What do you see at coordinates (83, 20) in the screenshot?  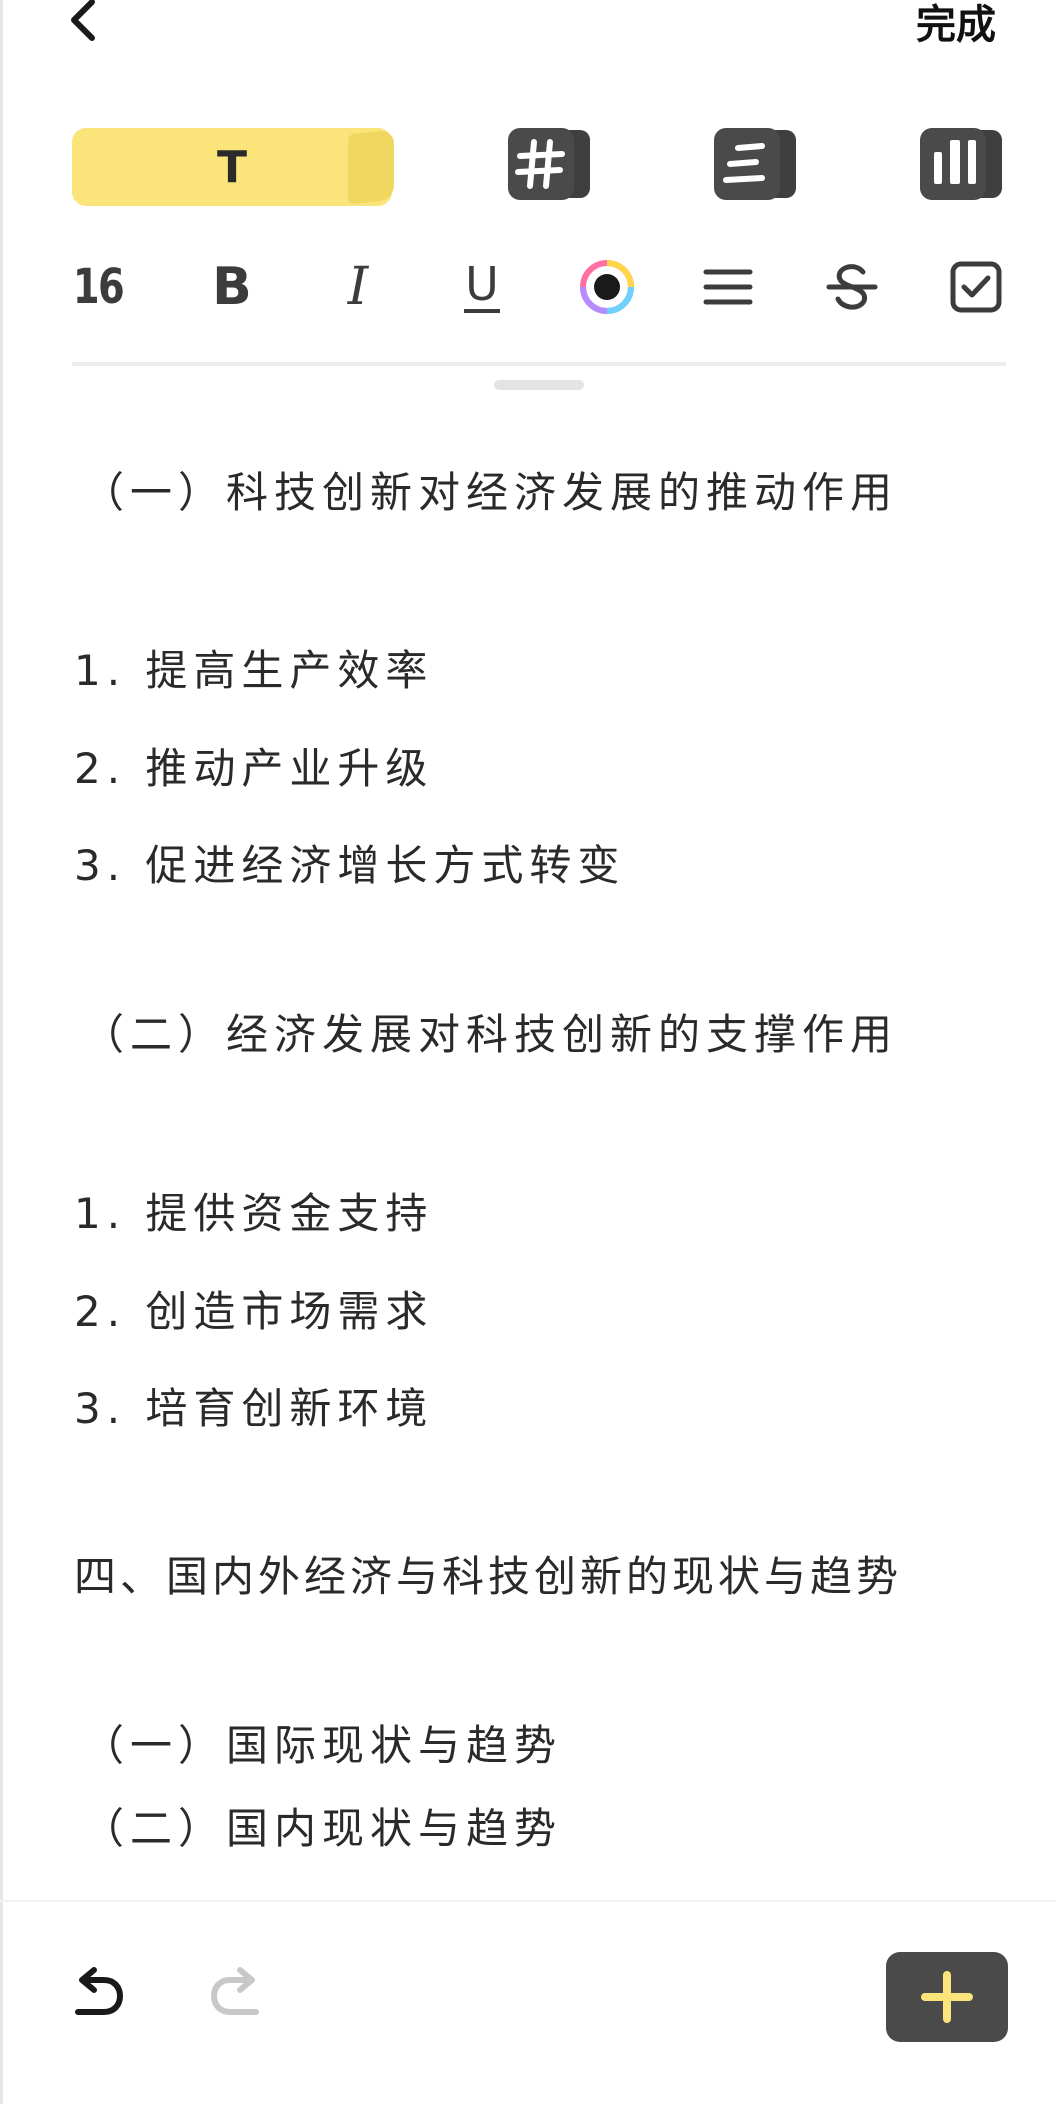 I see `chevron-left-icon` at bounding box center [83, 20].